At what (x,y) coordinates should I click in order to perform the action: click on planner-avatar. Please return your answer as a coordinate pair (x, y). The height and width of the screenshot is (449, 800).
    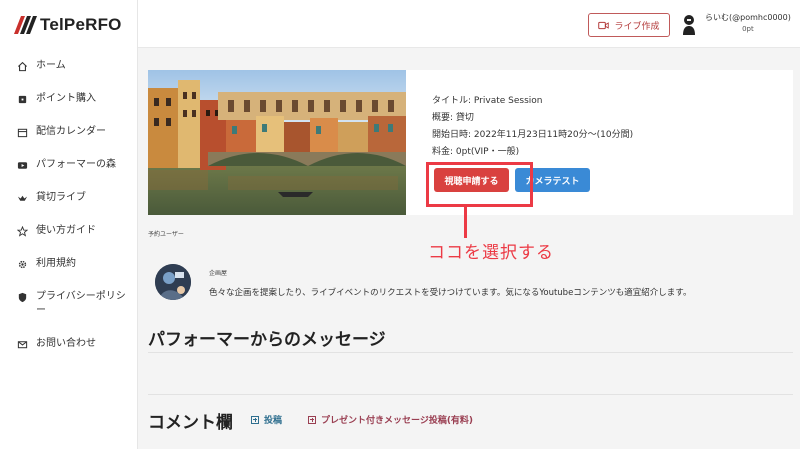
    Looking at the image, I should click on (173, 282).